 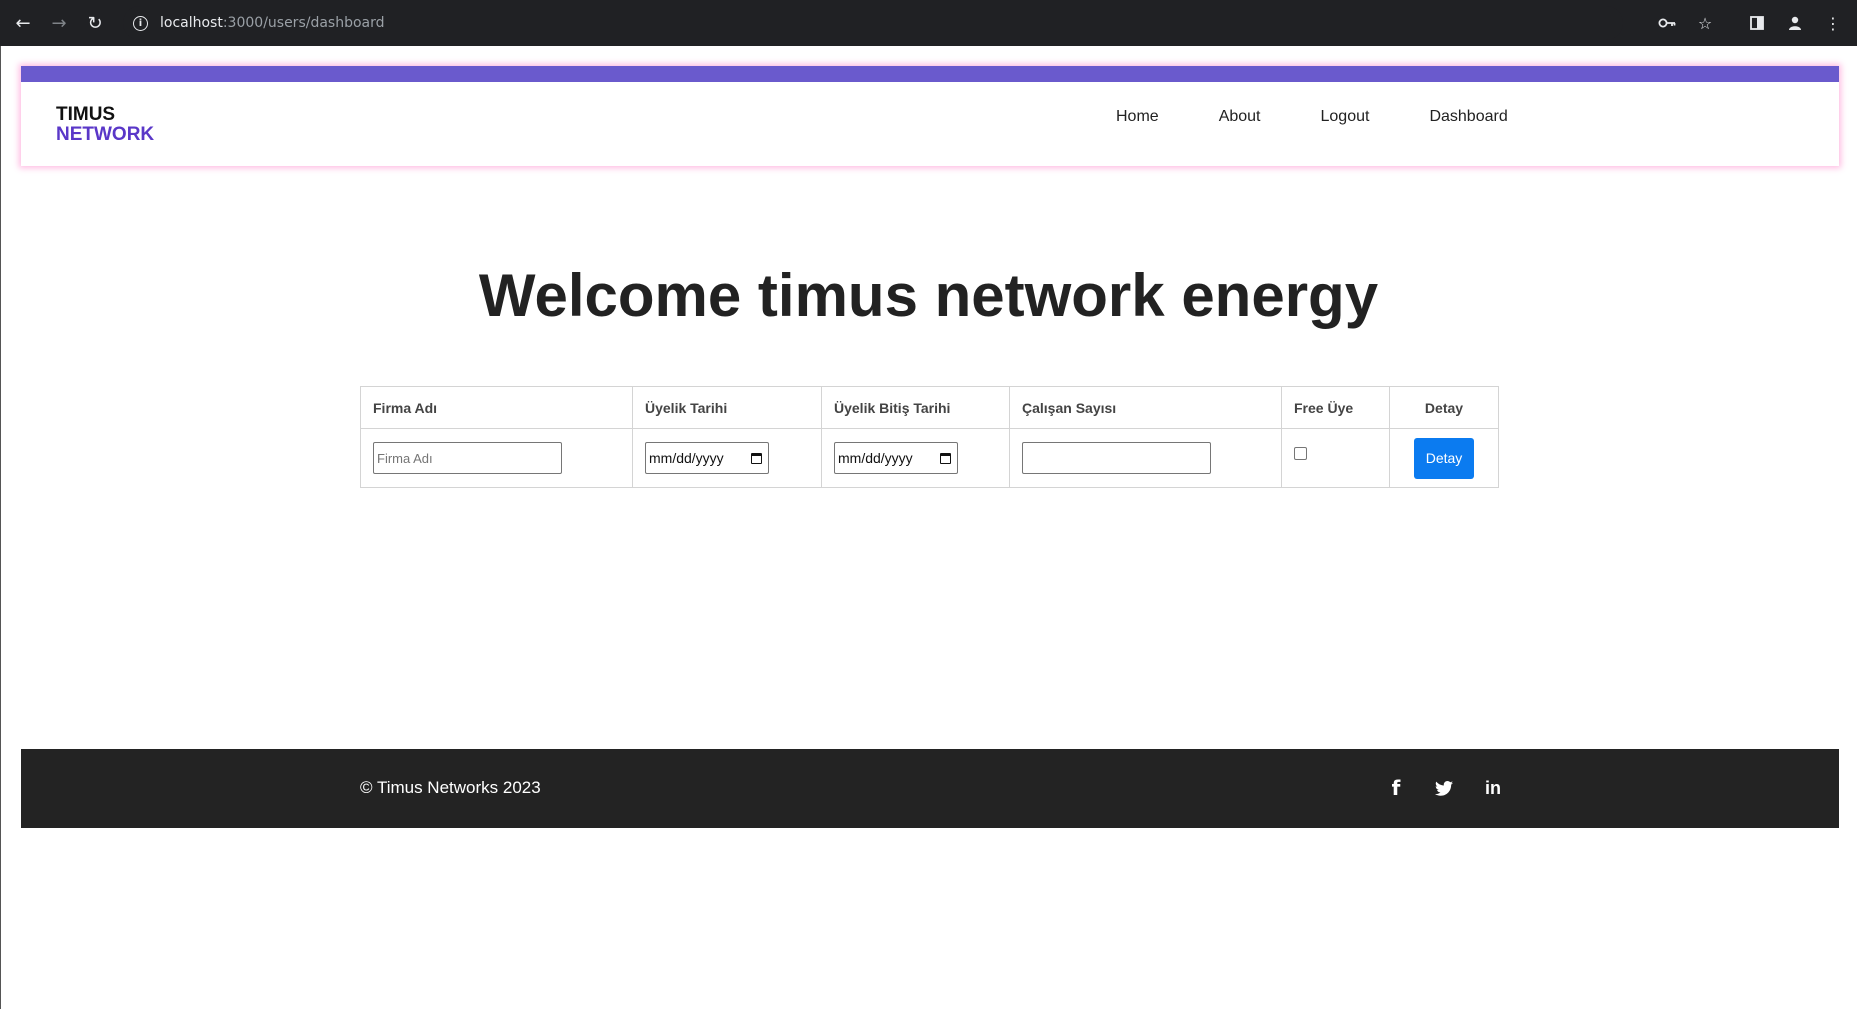 I want to click on reload-icon: ↻, so click(x=95, y=23).